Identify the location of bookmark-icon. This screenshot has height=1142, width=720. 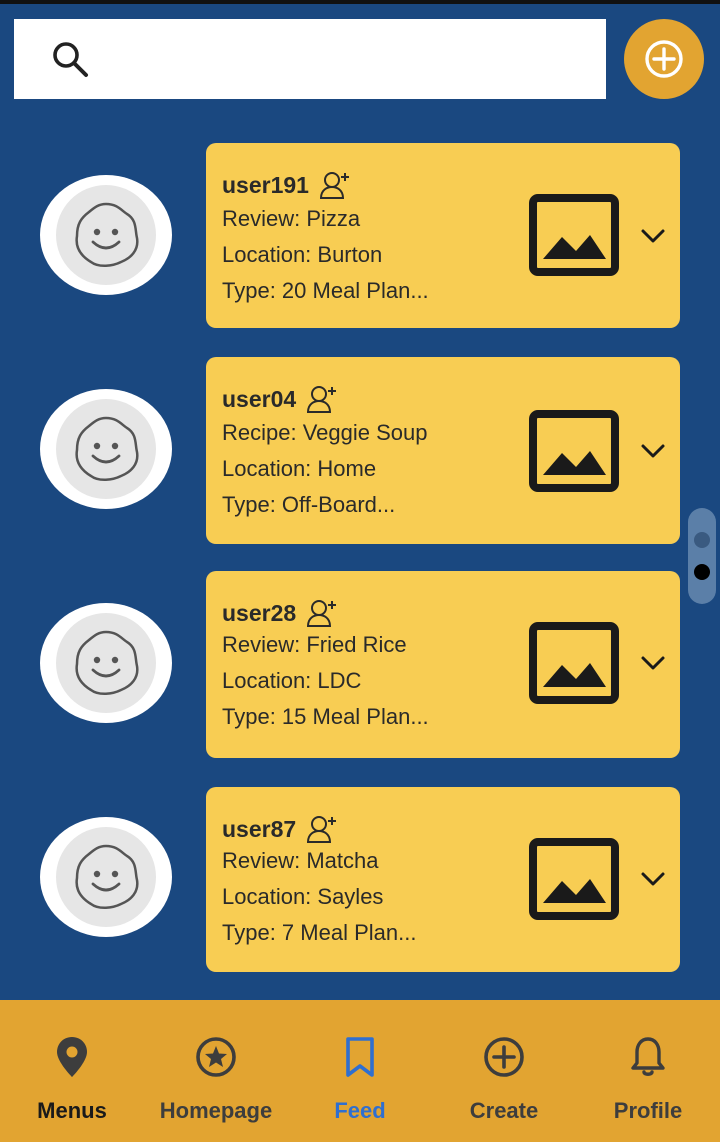
(360, 1057).